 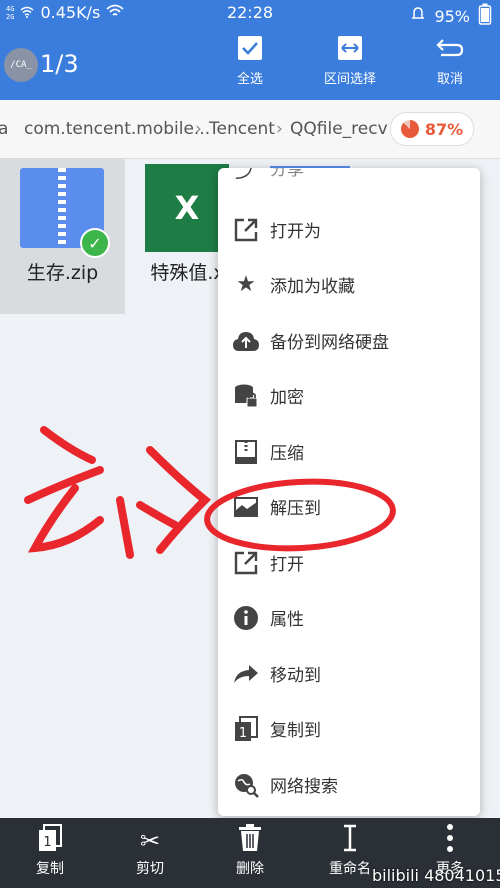 What do you see at coordinates (312, 287) in the screenshot?
I see `menu-item-label: 添加为收藏` at bounding box center [312, 287].